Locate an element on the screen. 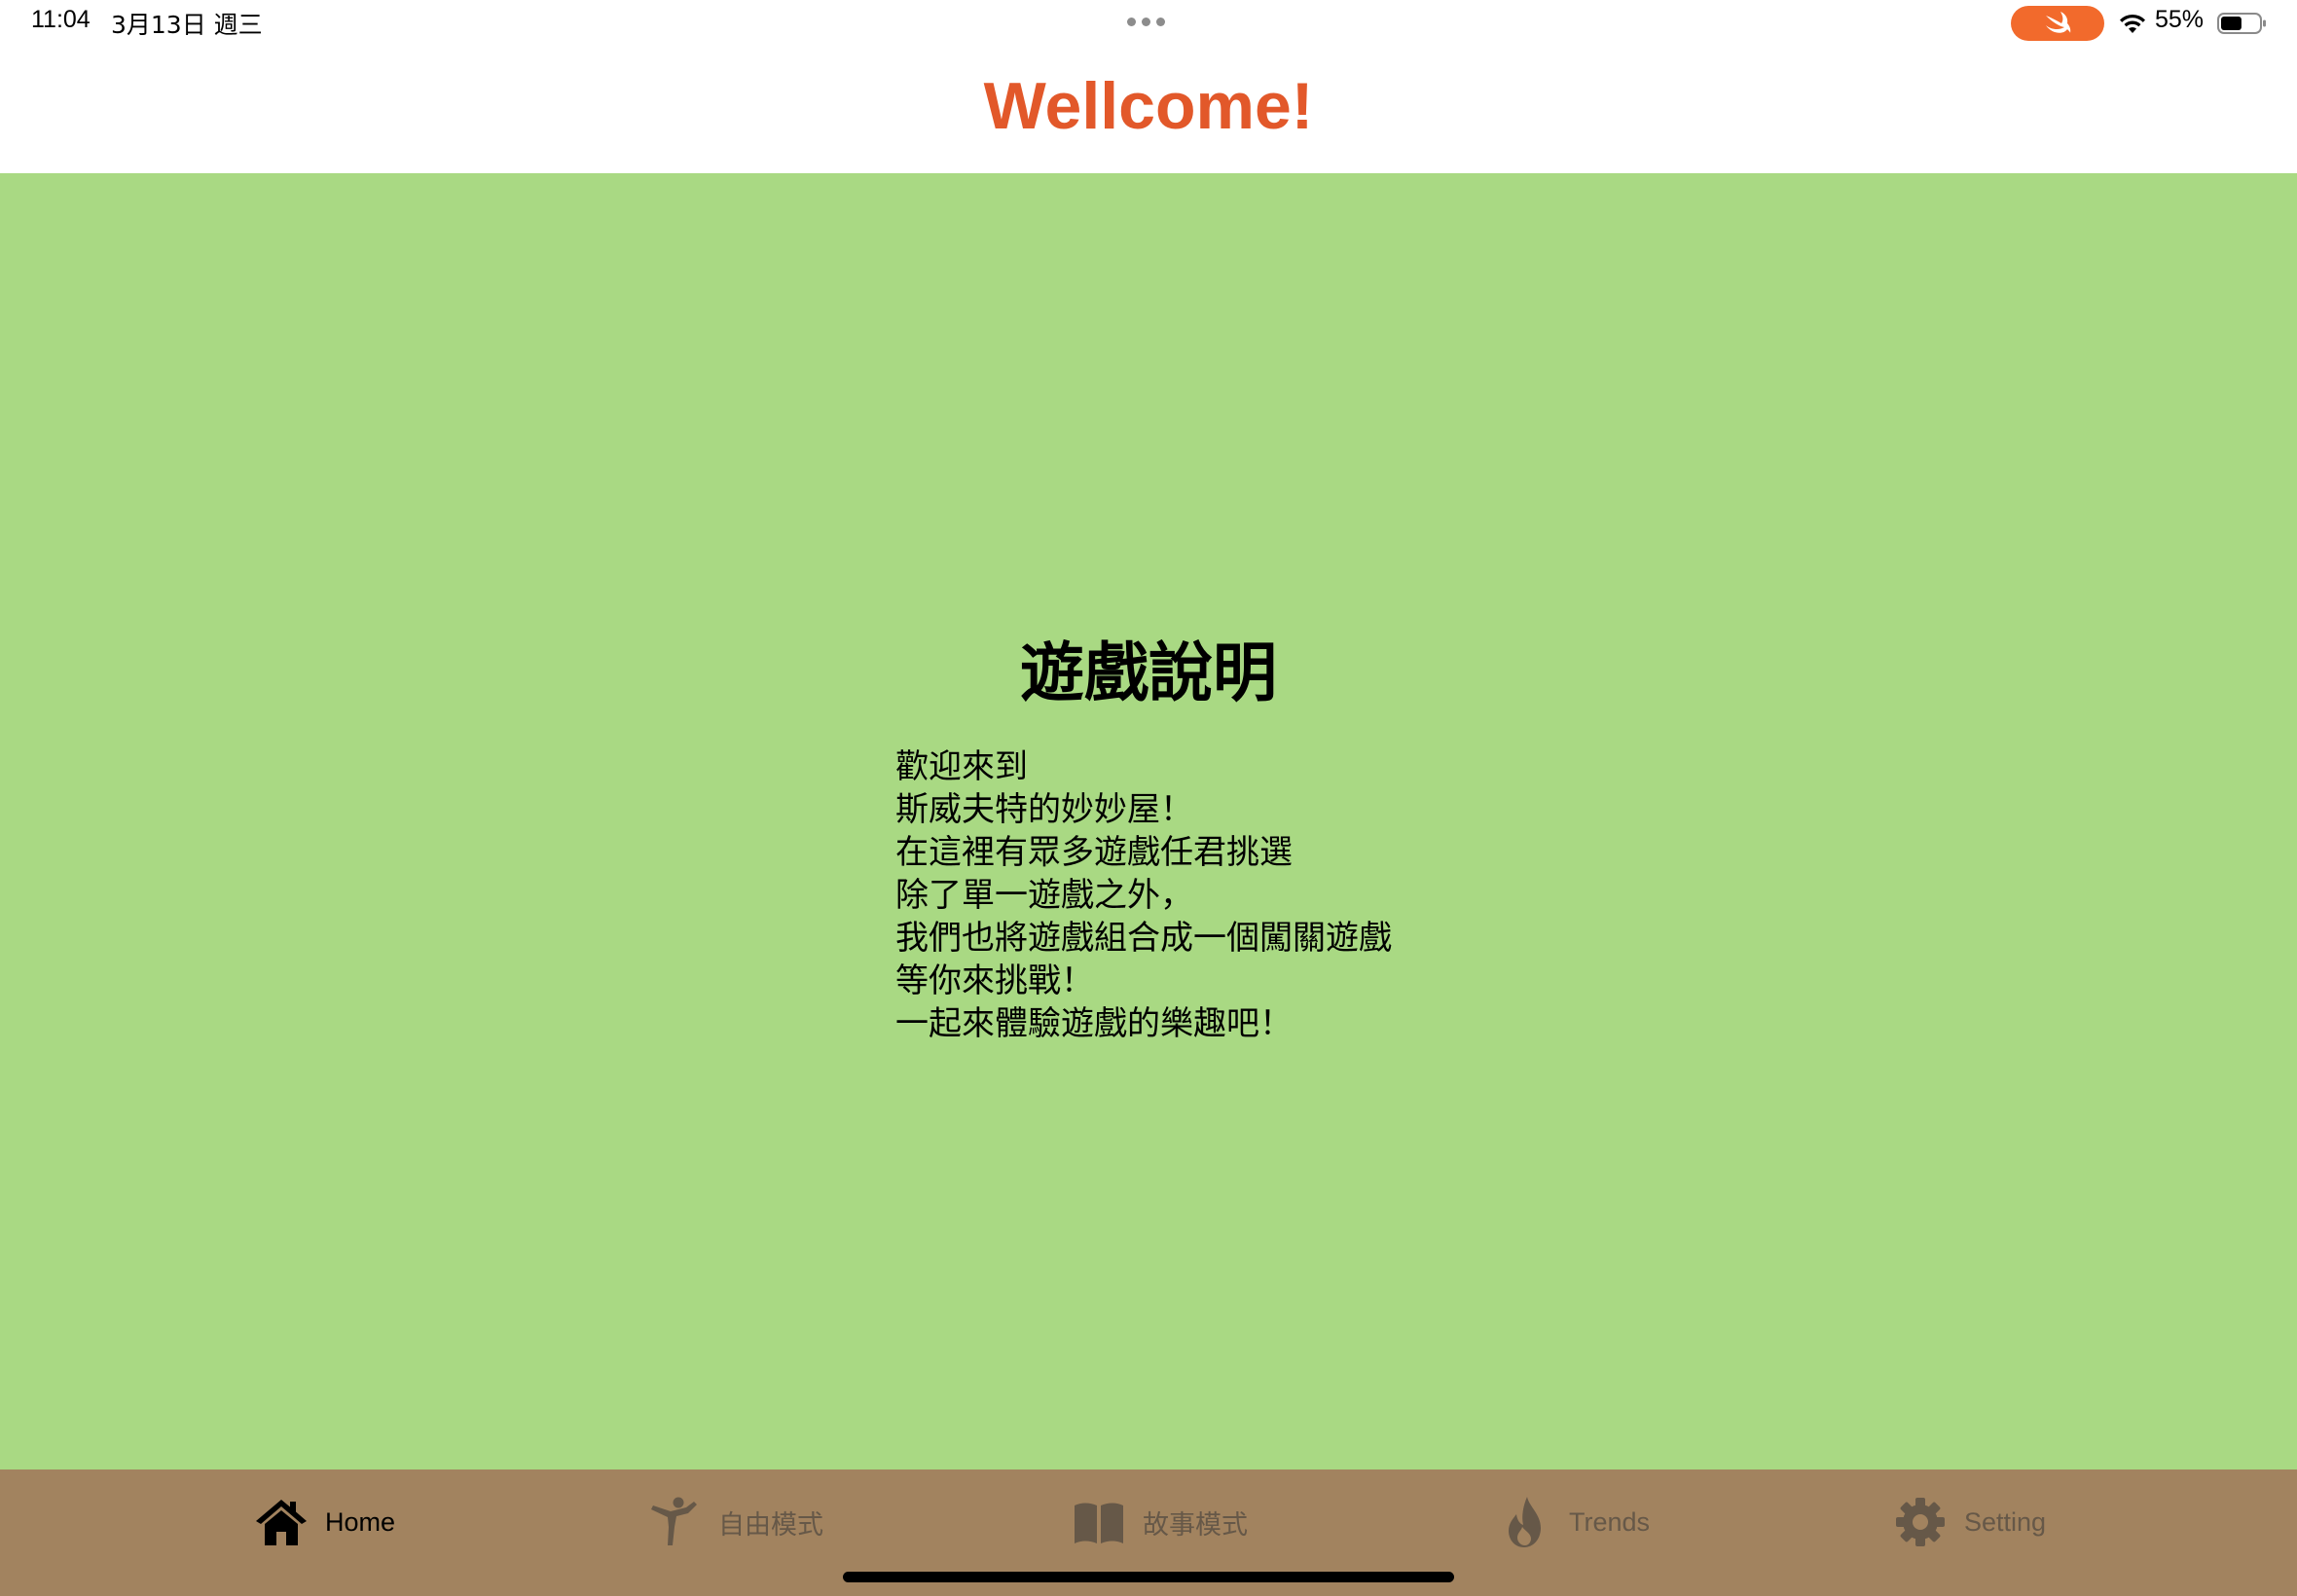 The width and height of the screenshot is (2297, 1596). status-date: 3月13日 週三 is located at coordinates (187, 25).